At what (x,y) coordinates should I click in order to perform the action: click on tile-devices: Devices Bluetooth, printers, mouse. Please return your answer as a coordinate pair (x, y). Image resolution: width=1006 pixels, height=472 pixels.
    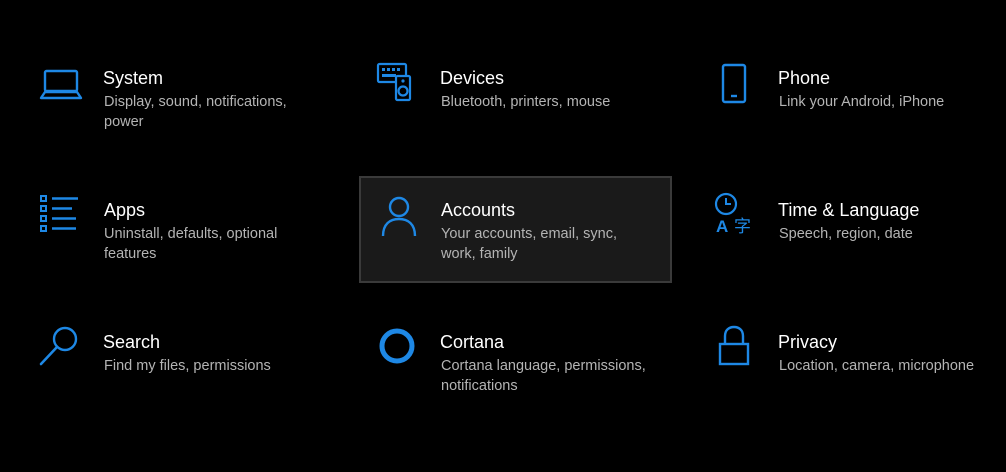
    Looking at the image, I should click on (517, 104).